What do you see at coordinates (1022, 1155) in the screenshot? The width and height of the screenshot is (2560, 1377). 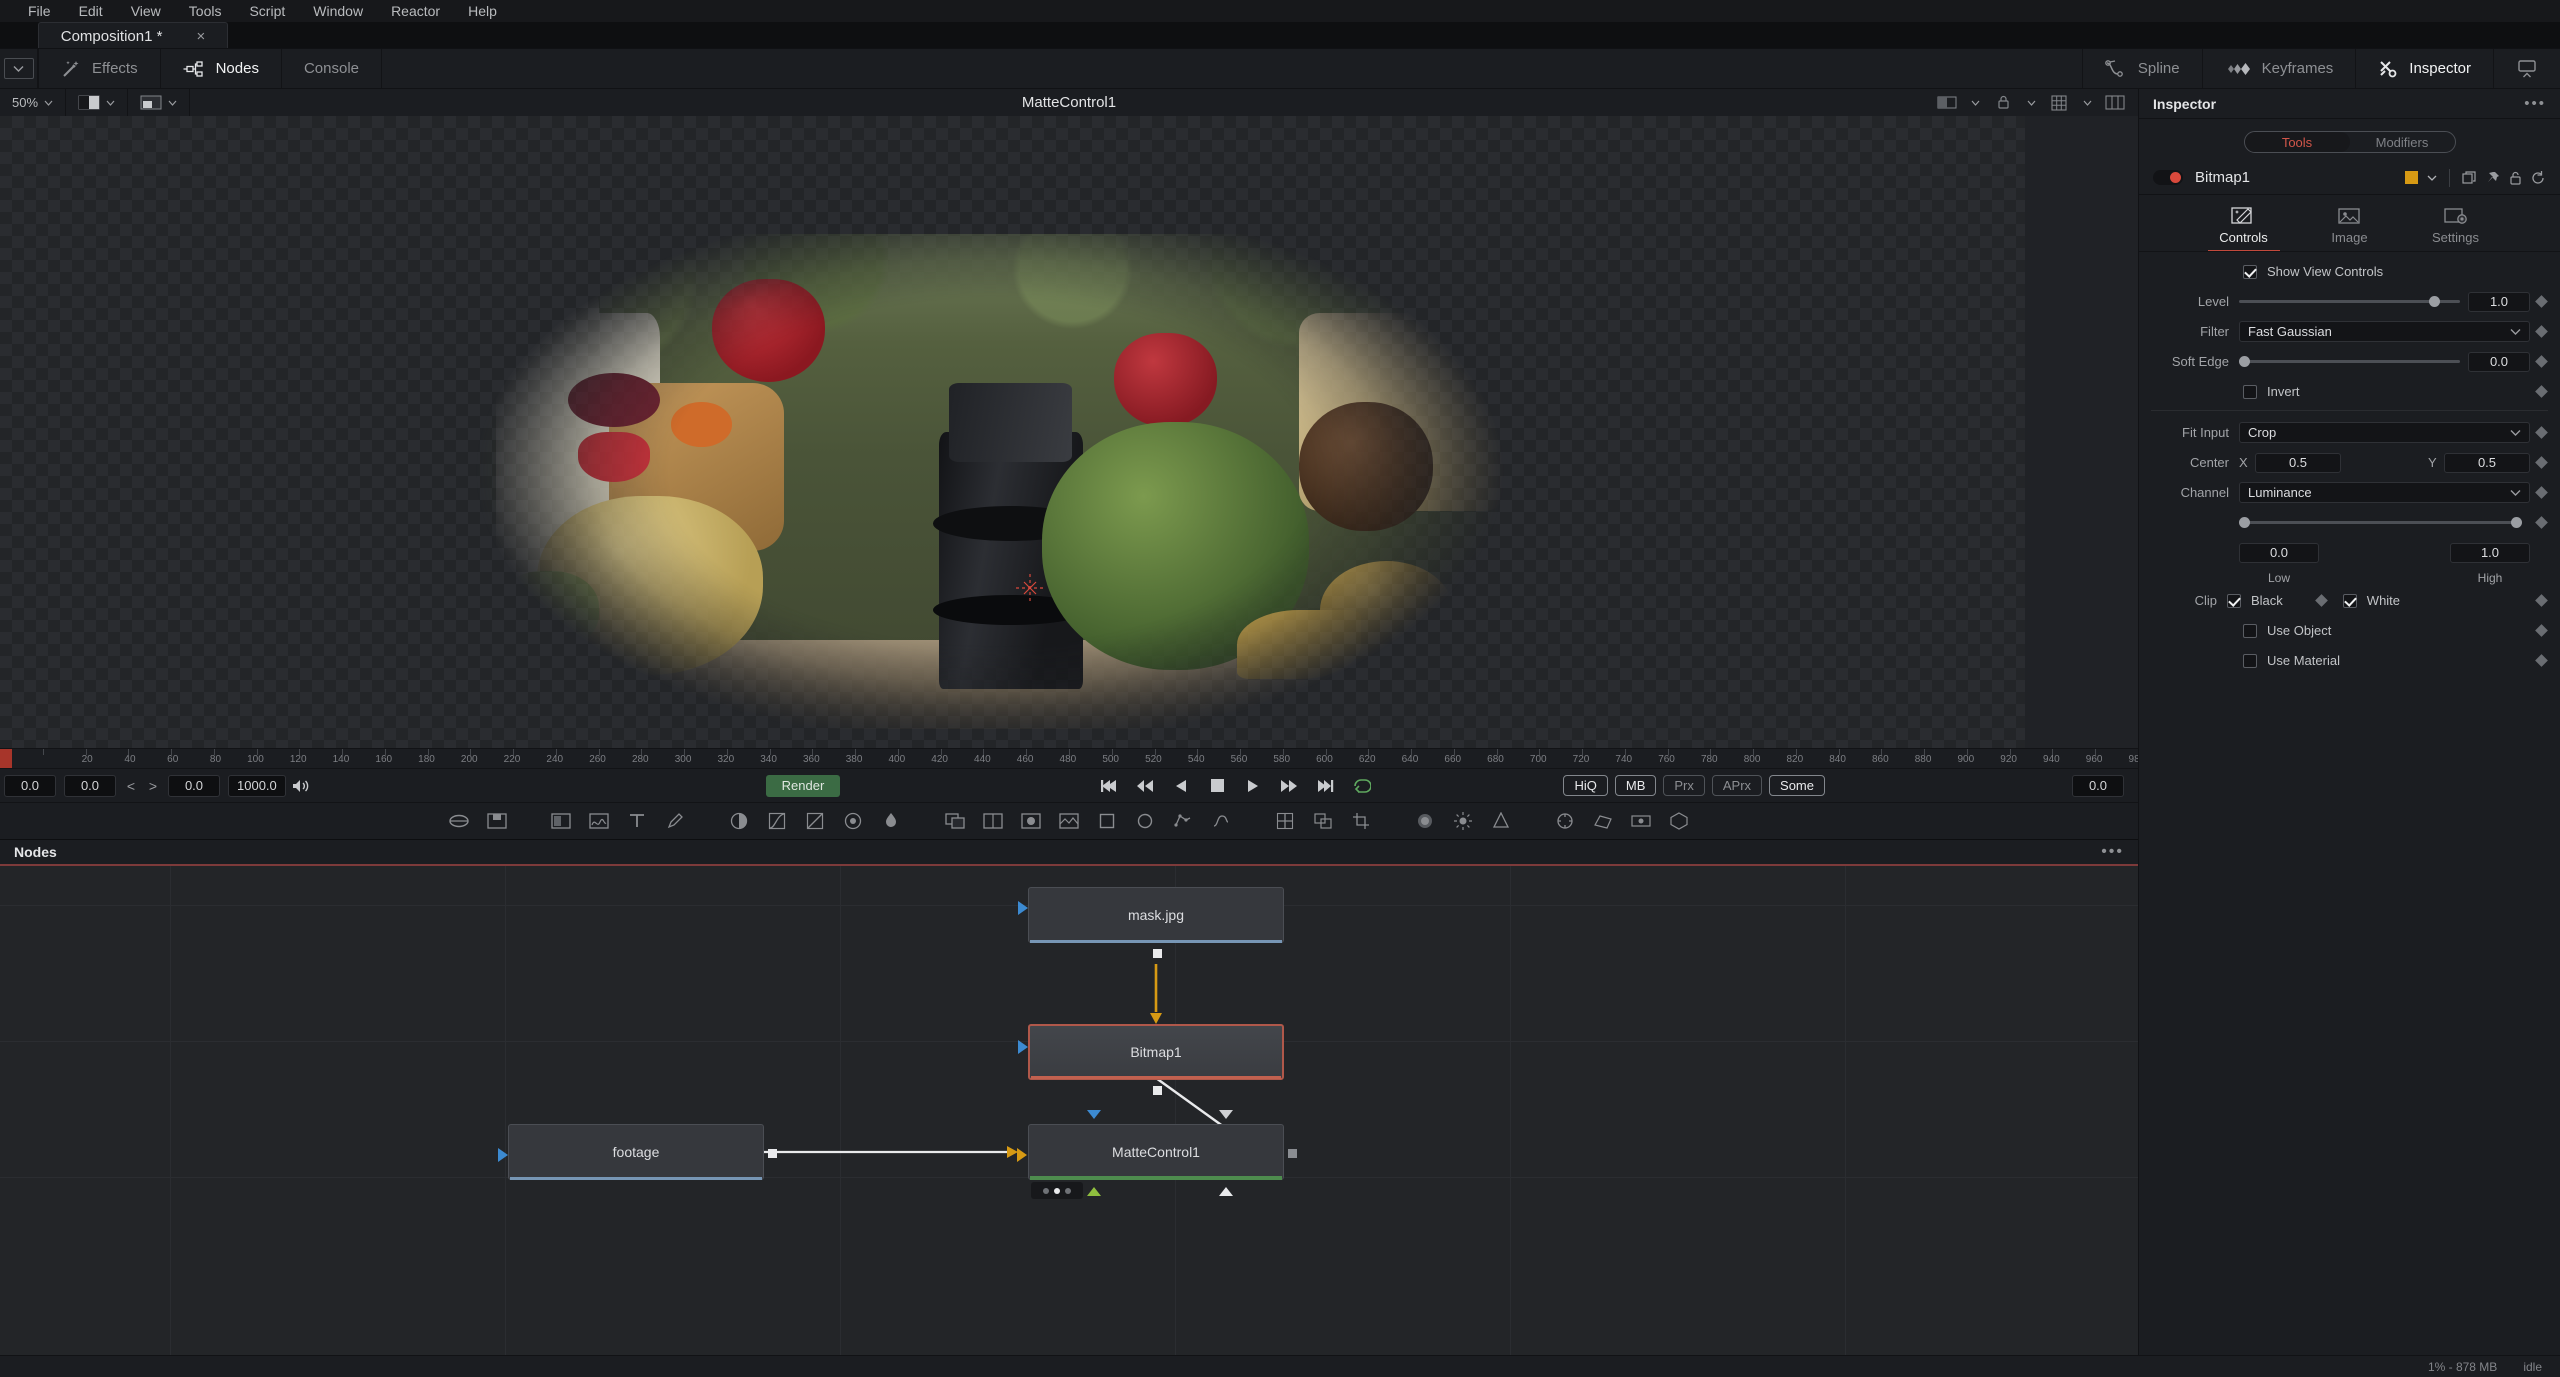 I see `node-mattecontrol1-background-input` at bounding box center [1022, 1155].